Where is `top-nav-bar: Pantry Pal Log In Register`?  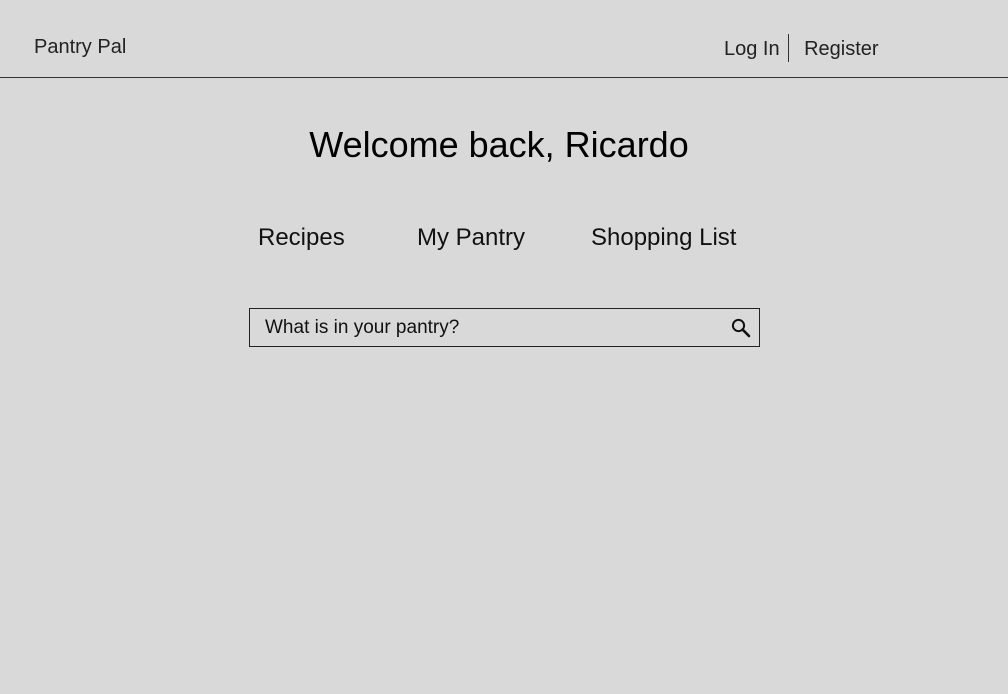
top-nav-bar: Pantry Pal Log In Register is located at coordinates (504, 39).